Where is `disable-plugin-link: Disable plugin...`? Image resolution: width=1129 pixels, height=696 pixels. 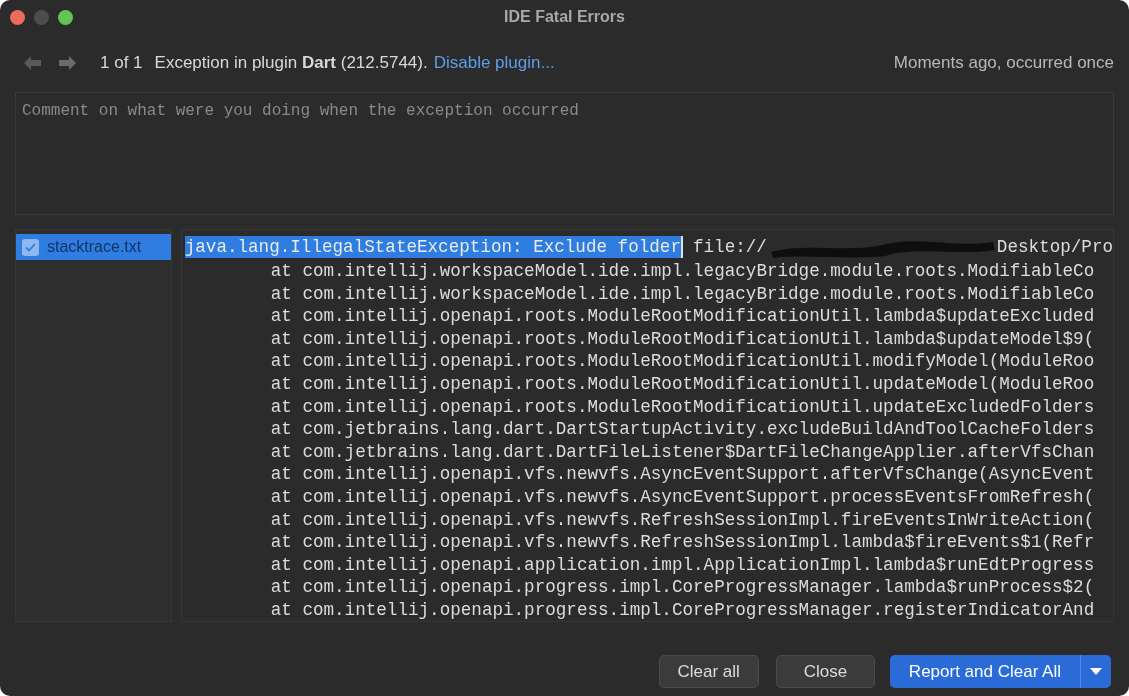
disable-plugin-link: Disable plugin... is located at coordinates (494, 63).